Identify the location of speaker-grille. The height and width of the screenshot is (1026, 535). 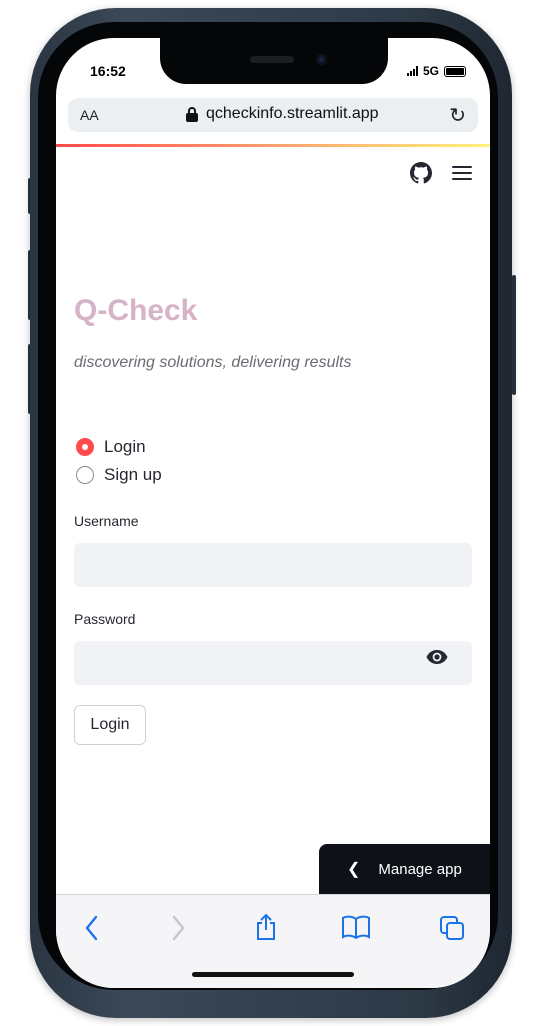
(272, 59).